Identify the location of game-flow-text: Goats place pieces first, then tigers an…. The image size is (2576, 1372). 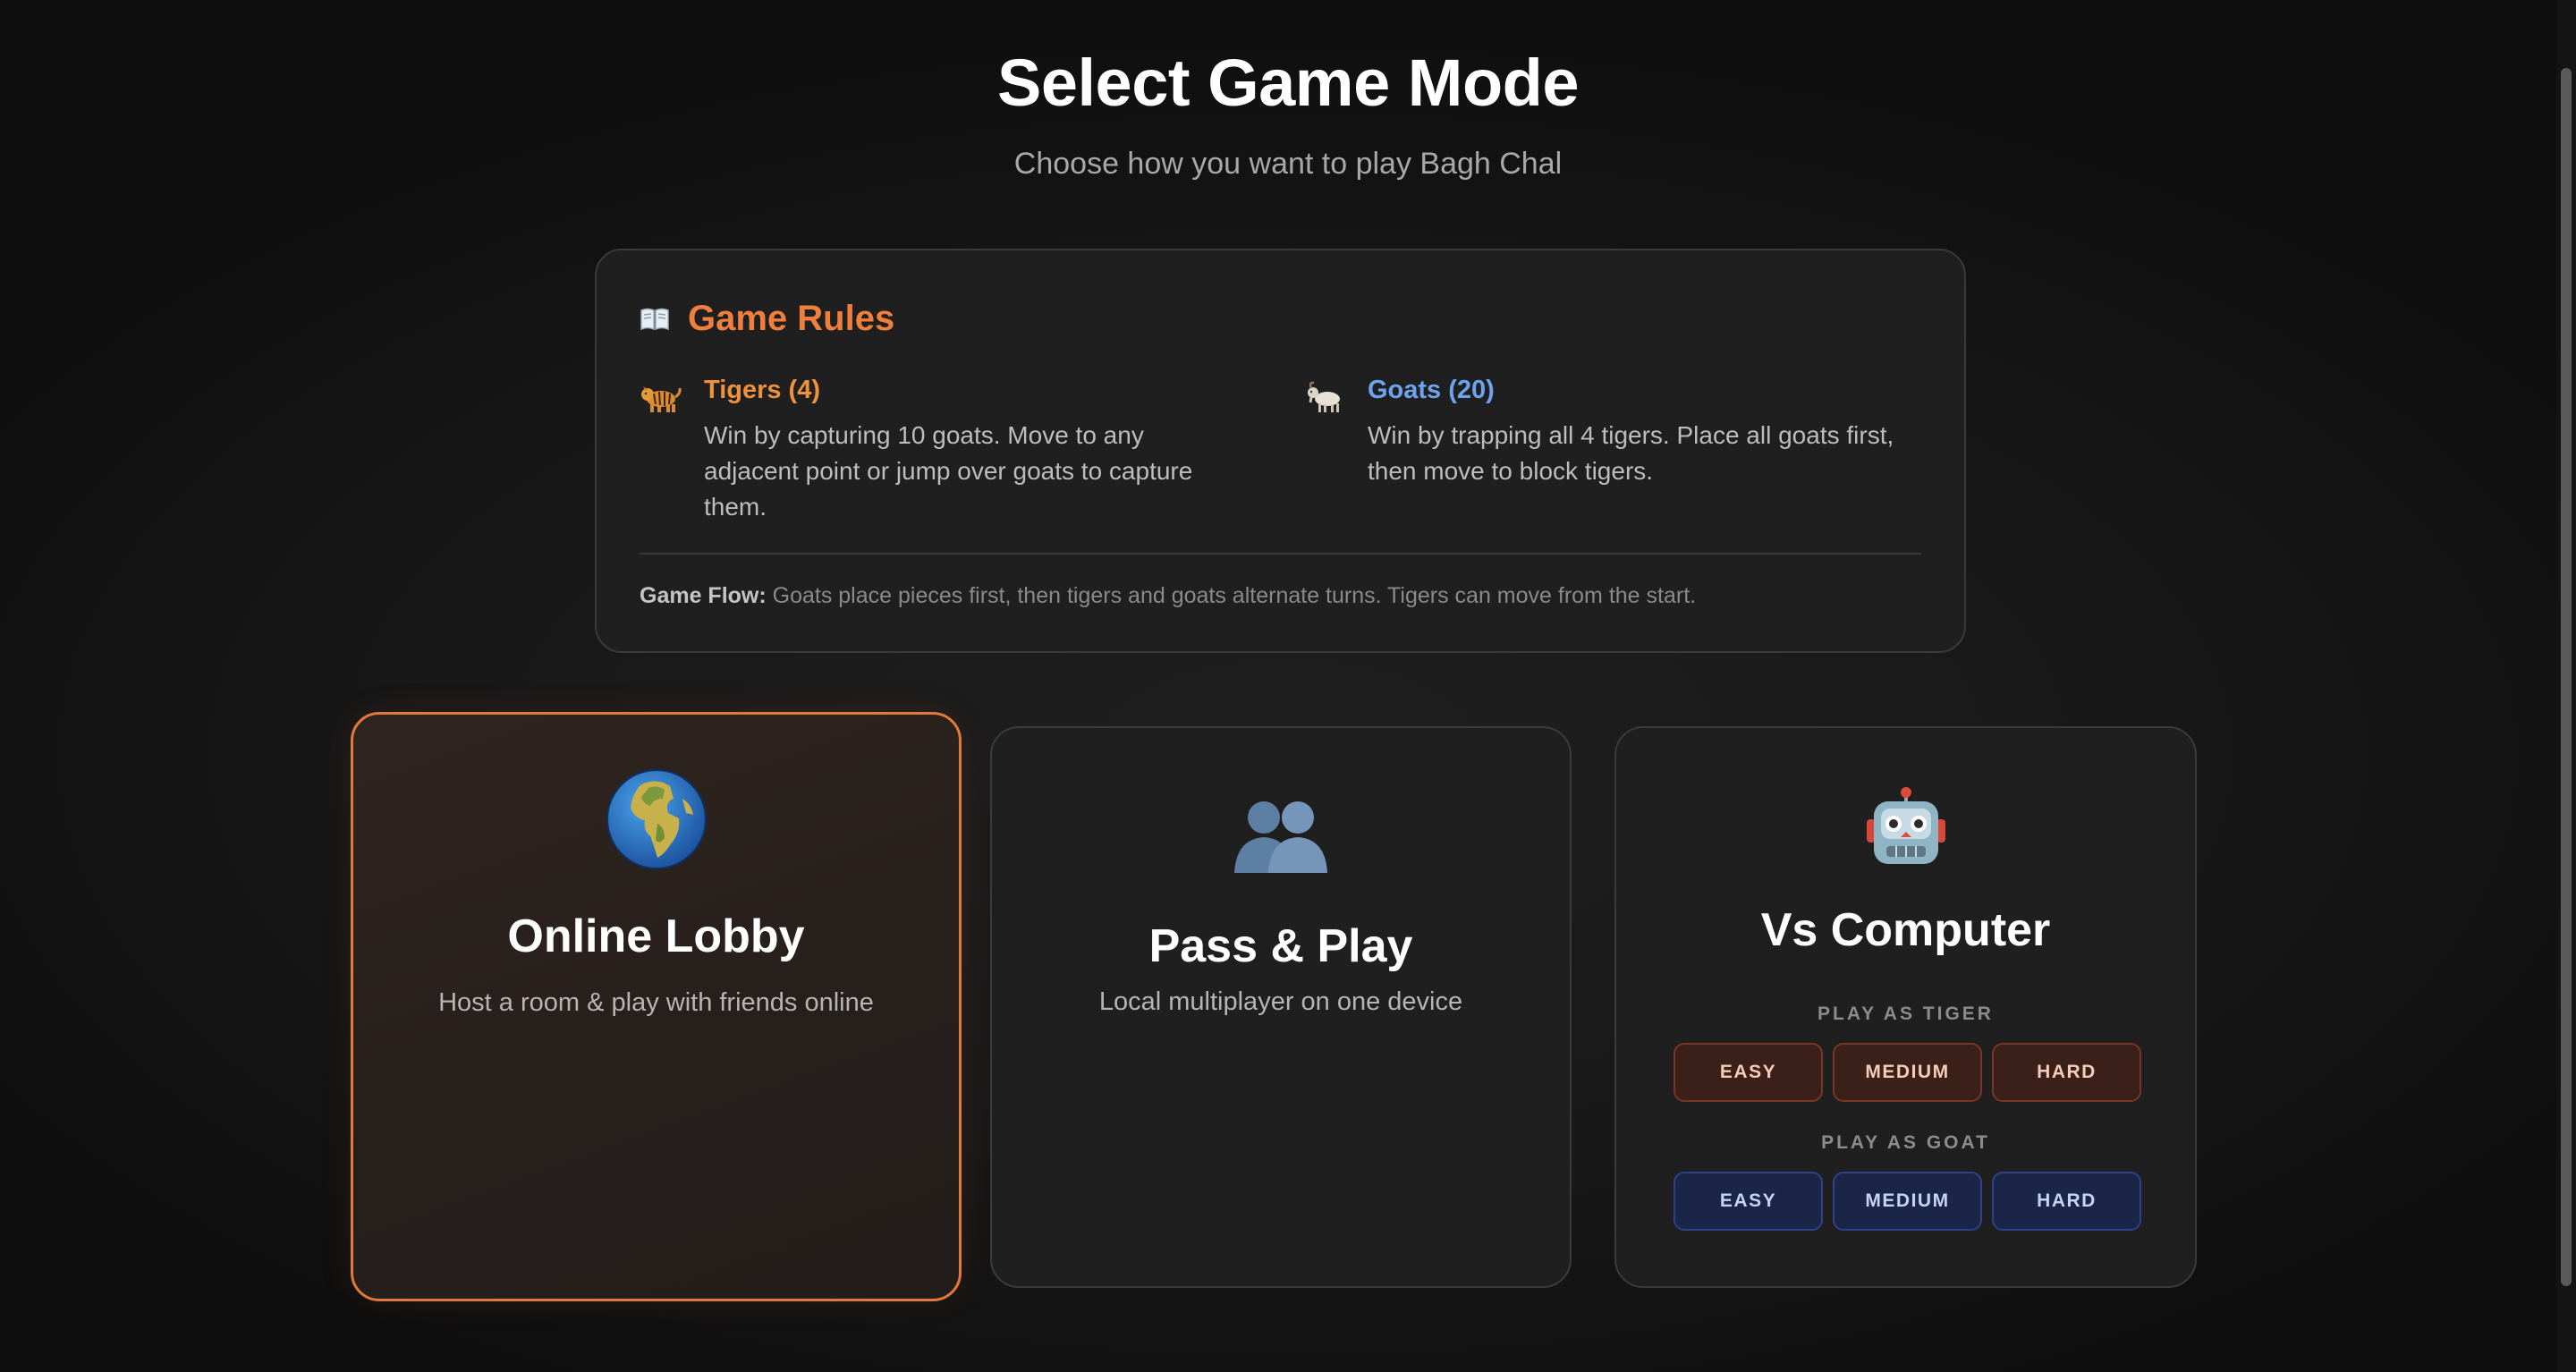
(1231, 595).